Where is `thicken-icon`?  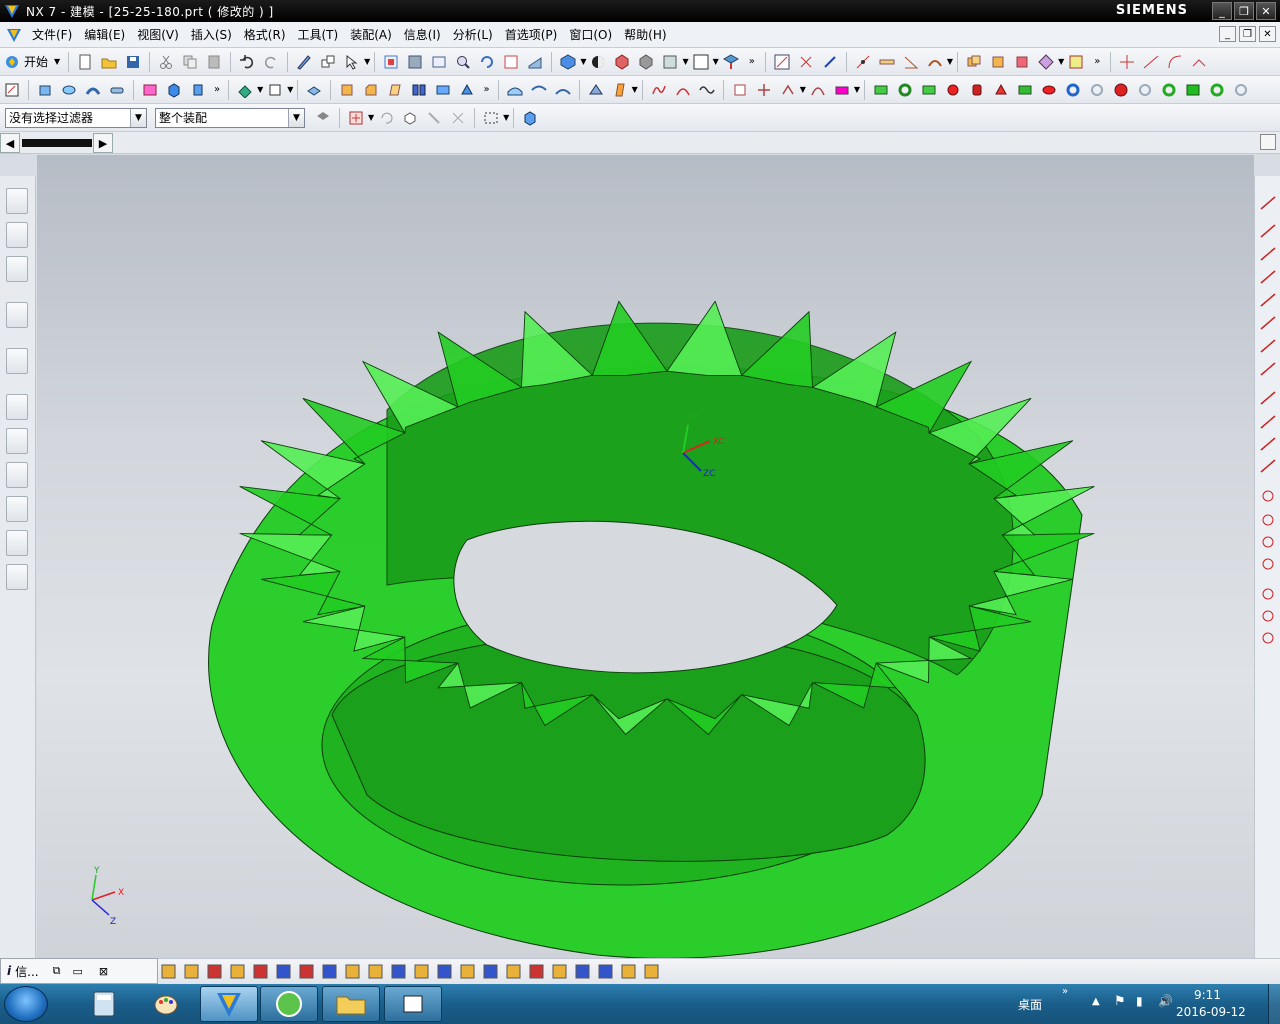
thicken-icon is located at coordinates (620, 90).